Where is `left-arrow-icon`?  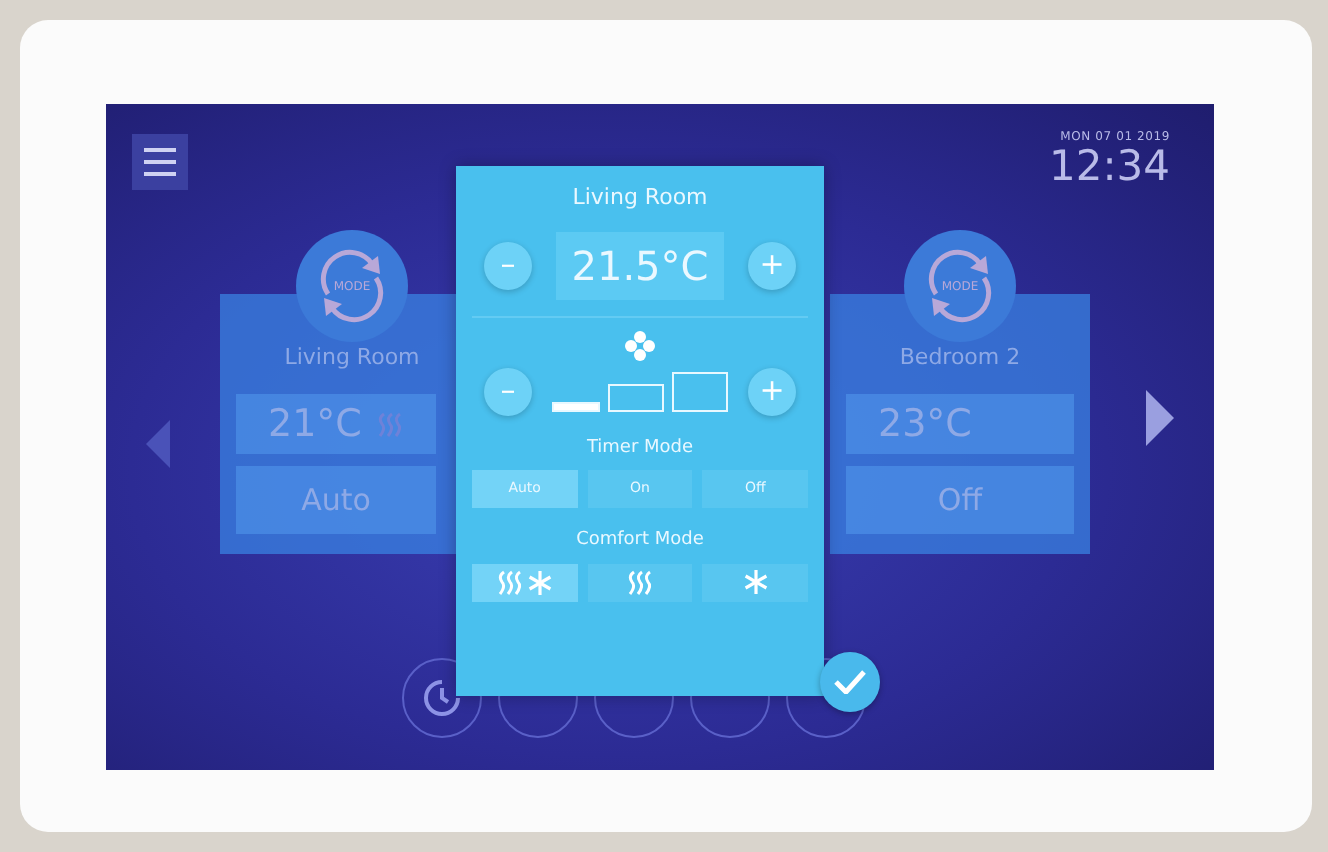 left-arrow-icon is located at coordinates (158, 444).